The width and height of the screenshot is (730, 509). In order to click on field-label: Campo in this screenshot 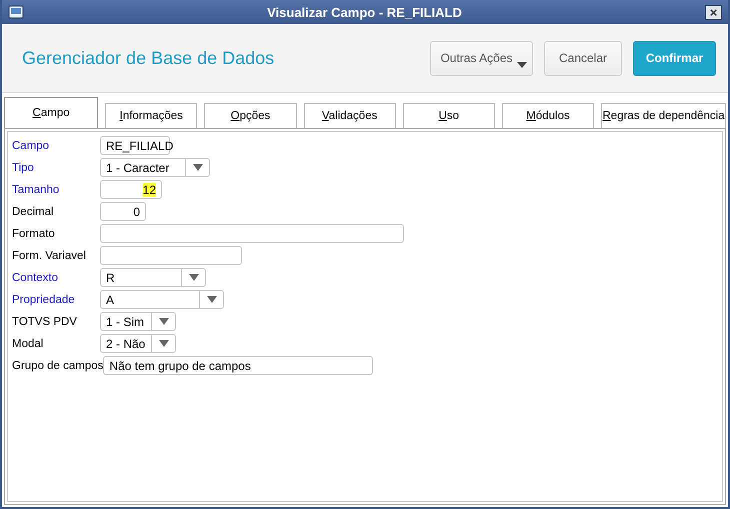, I will do `click(31, 146)`.